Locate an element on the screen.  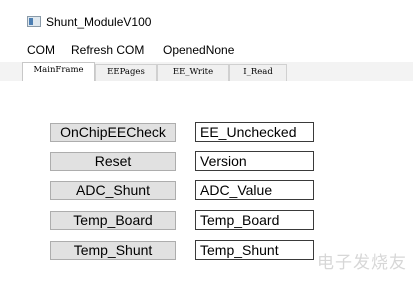
temp-shunt-button: Temp_Shunt is located at coordinates (113, 250).